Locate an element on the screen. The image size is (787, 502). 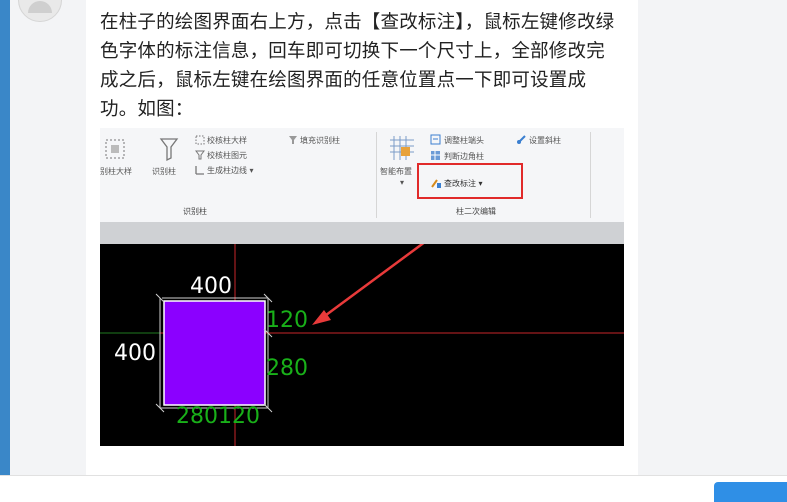
dim-label-bottom: 280120 is located at coordinates (218, 416).